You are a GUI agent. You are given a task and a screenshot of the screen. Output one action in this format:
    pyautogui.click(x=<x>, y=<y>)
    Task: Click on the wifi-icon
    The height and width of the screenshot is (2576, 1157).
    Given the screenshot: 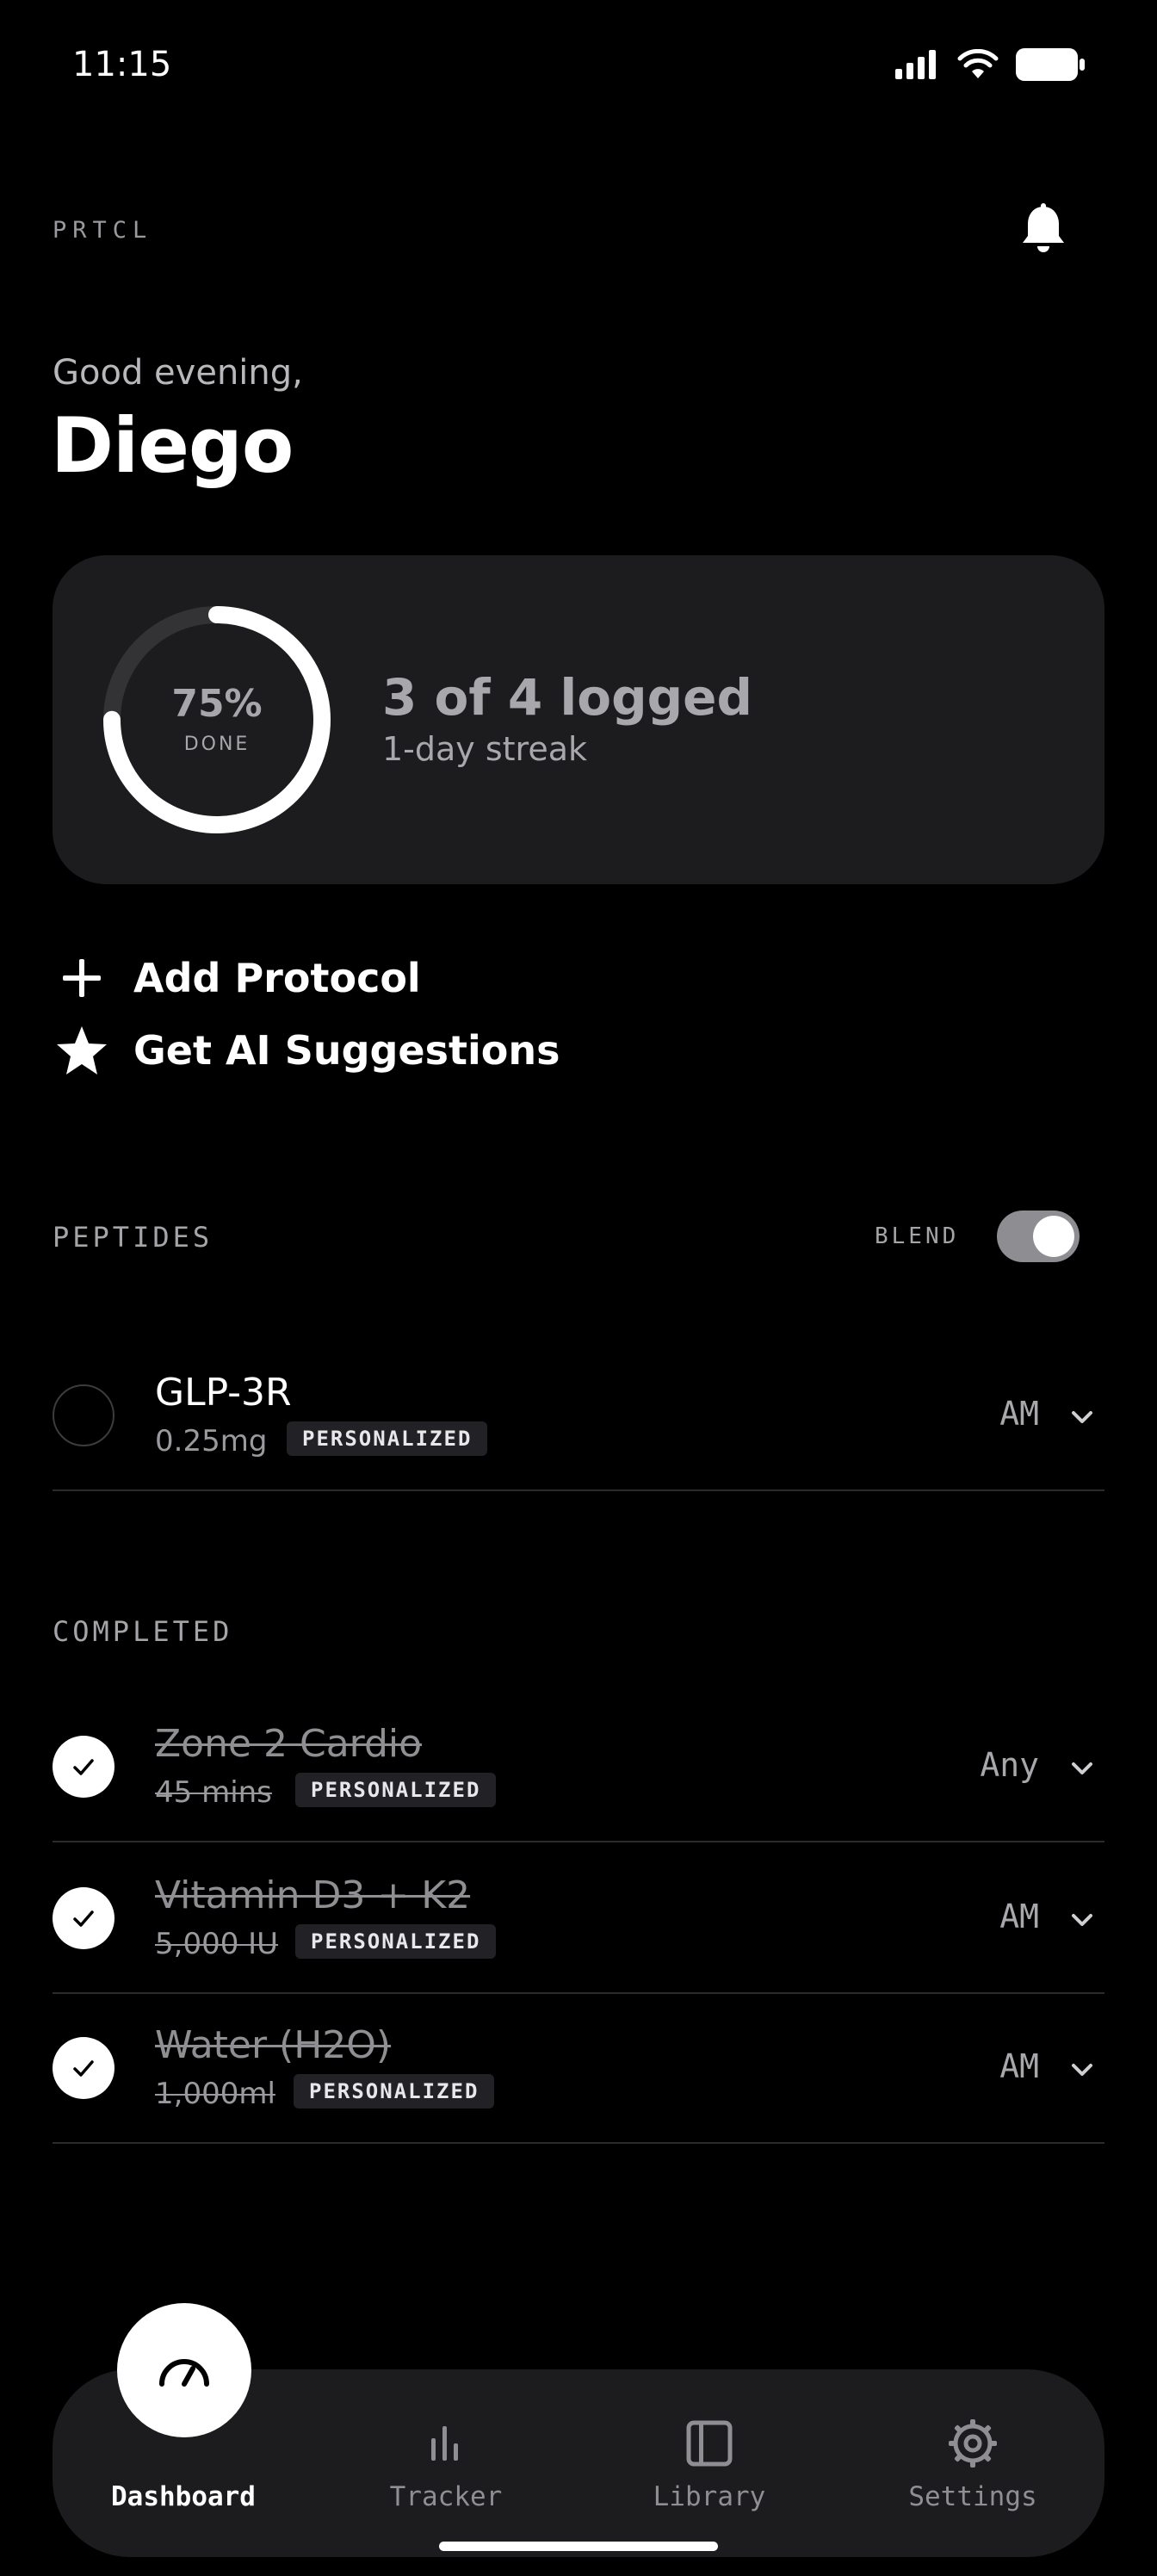 What is the action you would take?
    pyautogui.click(x=978, y=64)
    